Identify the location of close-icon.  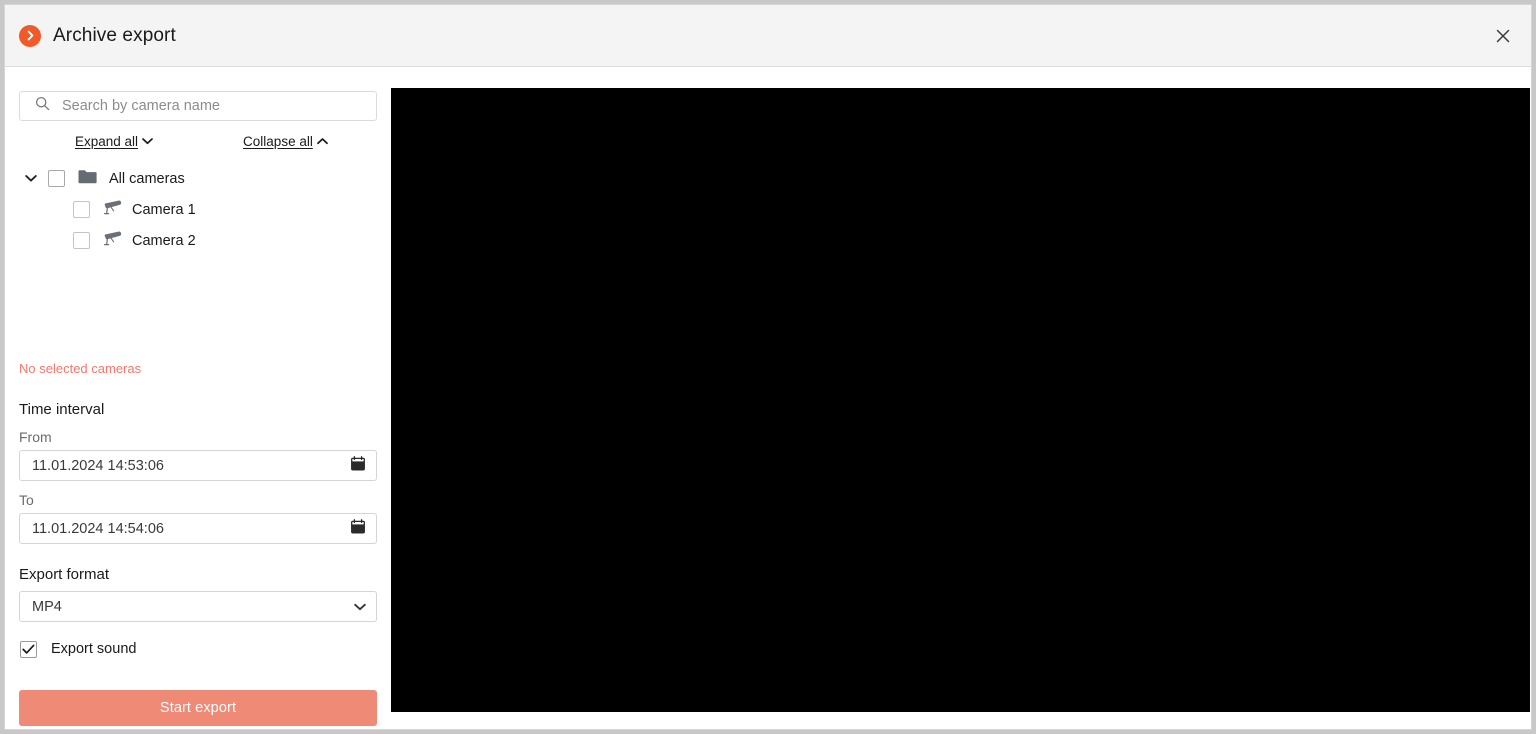
(1503, 36).